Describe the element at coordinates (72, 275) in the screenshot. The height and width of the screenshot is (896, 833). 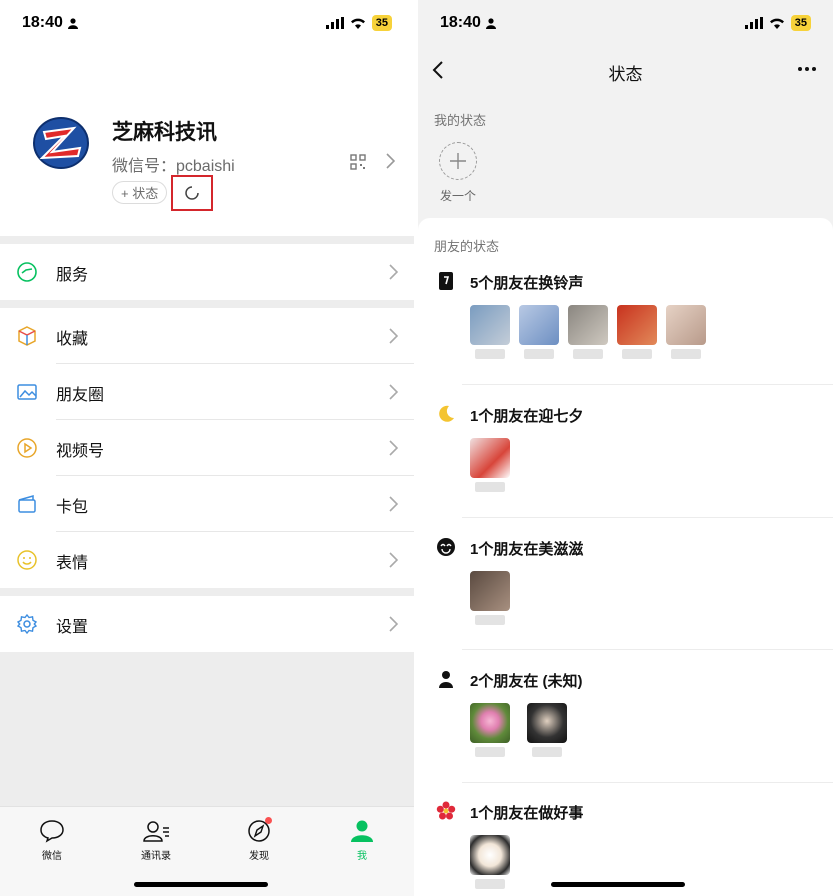
I see `menu-label: 服务` at that location.